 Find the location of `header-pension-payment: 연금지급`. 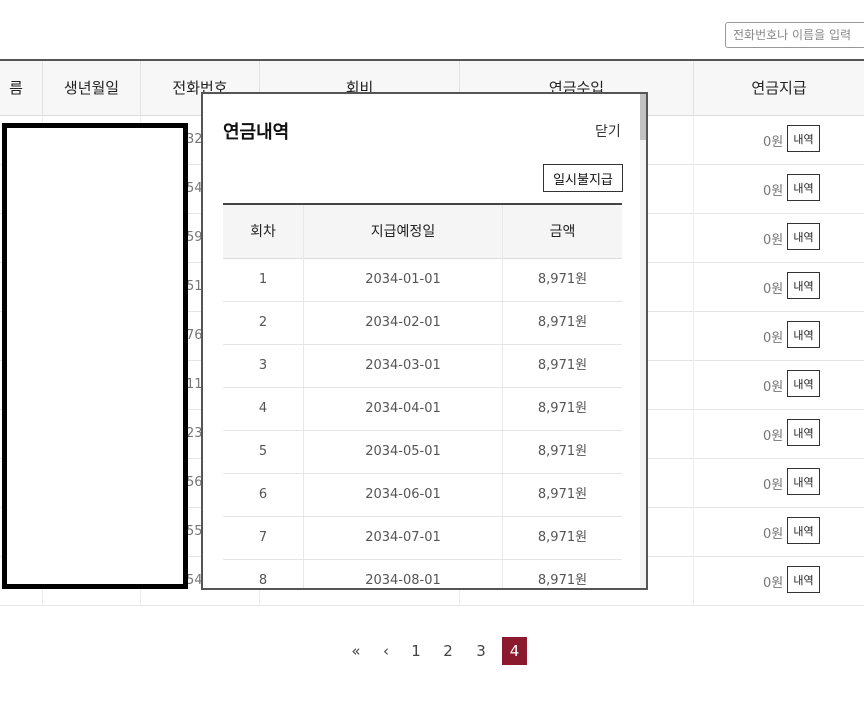

header-pension-payment: 연금지급 is located at coordinates (779, 88).